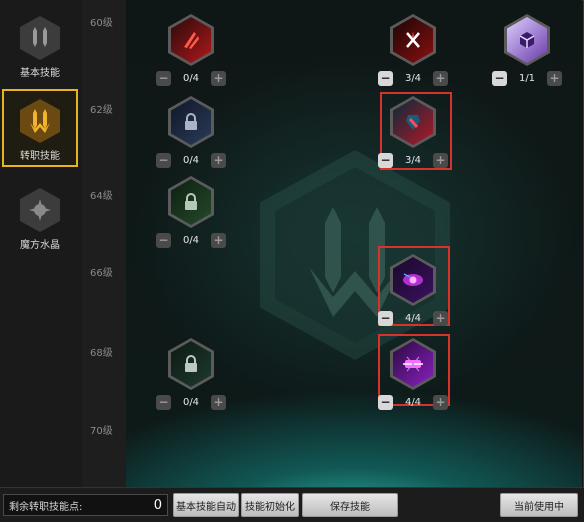 The height and width of the screenshot is (522, 584). I want to click on skill-node: −0/4 +, so click(191, 54).